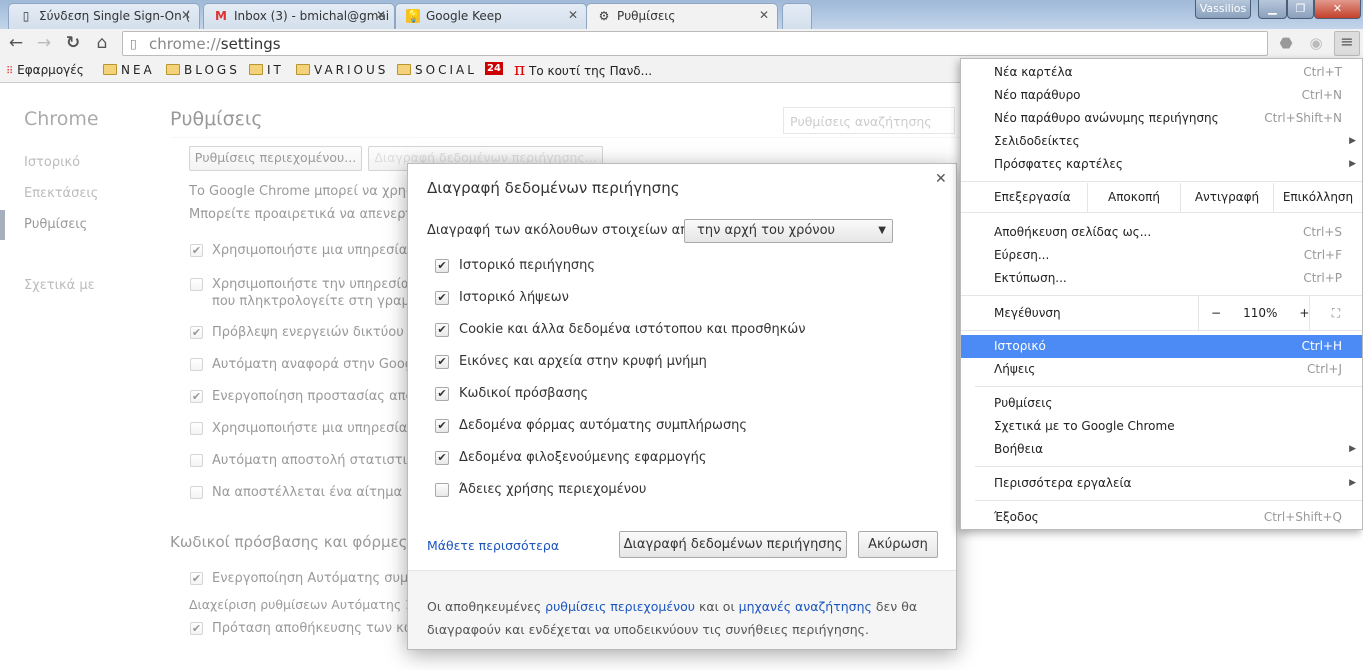  I want to click on new-tab-button, so click(797, 16).